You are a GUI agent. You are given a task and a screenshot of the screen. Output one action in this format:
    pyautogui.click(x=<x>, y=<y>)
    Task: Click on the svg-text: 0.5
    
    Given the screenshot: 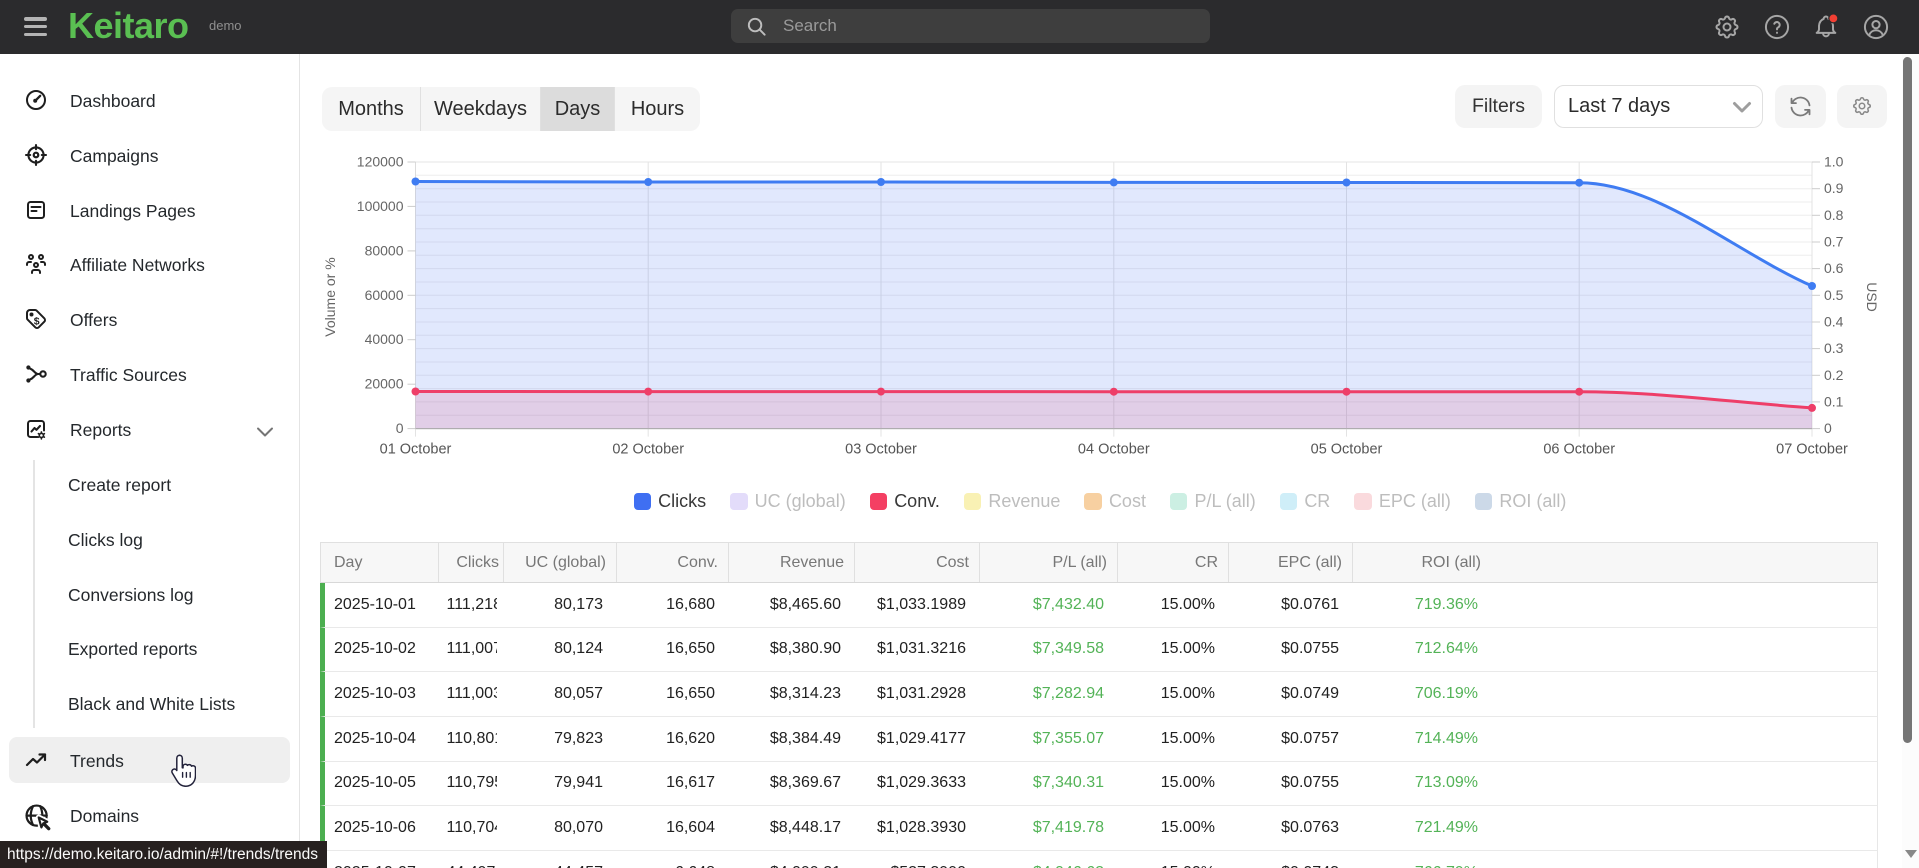 What is the action you would take?
    pyautogui.click(x=1834, y=295)
    